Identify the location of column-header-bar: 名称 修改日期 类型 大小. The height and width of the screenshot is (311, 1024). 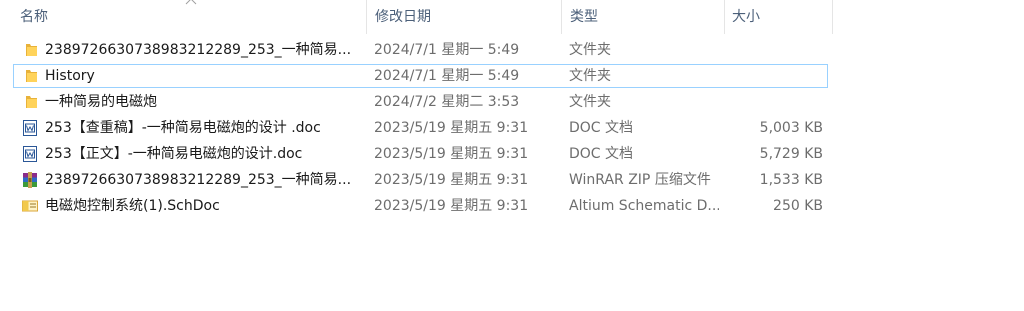
(512, 17).